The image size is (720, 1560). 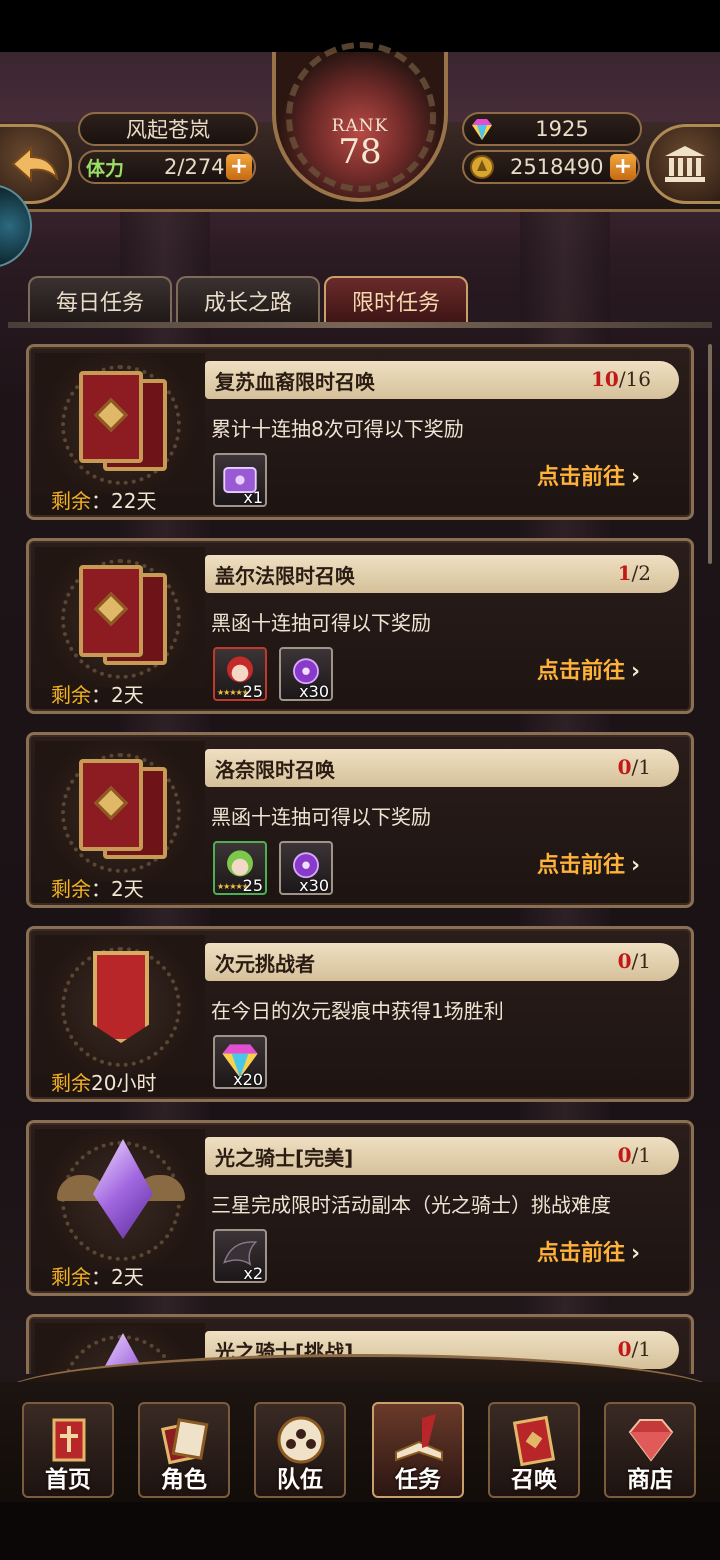 I want to click on tab-growth-path: 成长之路, so click(x=248, y=300).